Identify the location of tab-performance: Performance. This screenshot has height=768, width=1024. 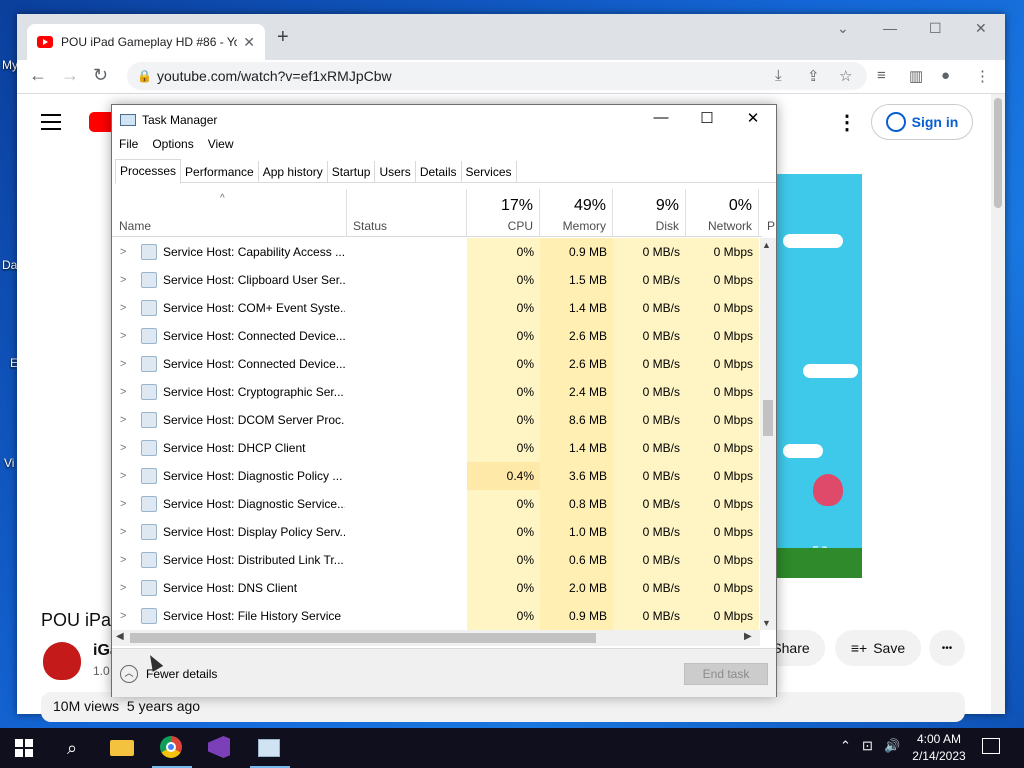
(220, 172).